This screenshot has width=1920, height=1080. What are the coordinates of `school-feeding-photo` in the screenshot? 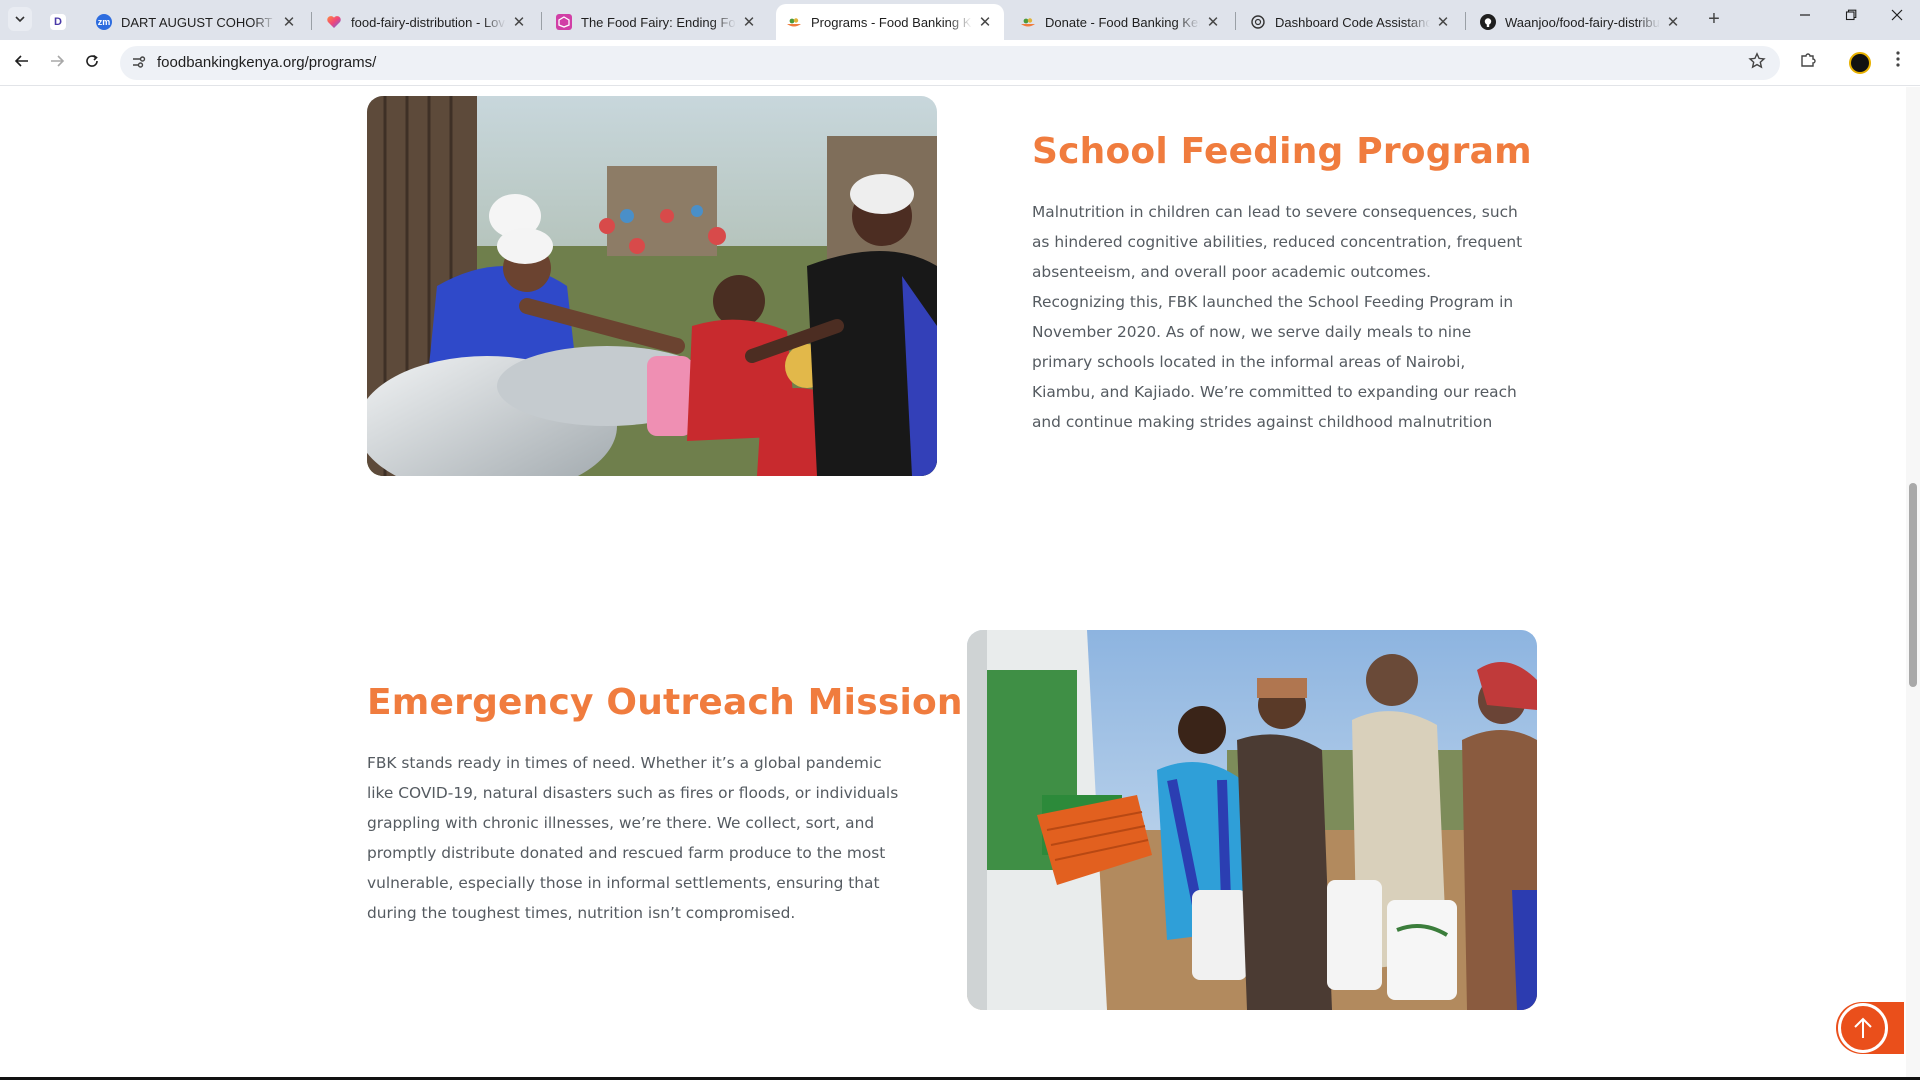 It's located at (652, 286).